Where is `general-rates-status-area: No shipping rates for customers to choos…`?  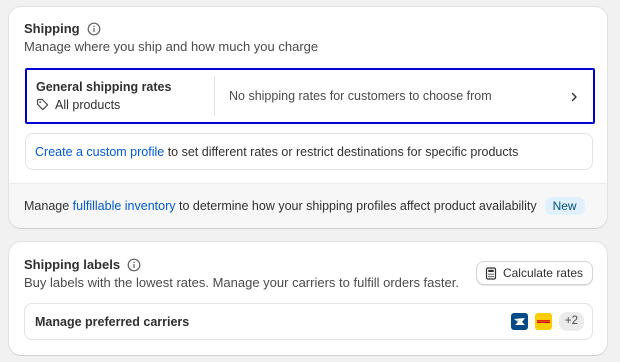 general-rates-status-area: No shipping rates for customers to choos… is located at coordinates (404, 96).